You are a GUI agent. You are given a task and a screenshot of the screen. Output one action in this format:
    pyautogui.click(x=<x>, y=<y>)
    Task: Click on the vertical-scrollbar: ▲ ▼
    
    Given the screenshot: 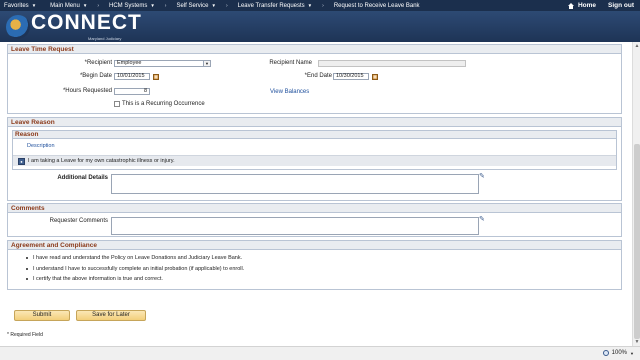 What is the action you would take?
    pyautogui.click(x=636, y=194)
    